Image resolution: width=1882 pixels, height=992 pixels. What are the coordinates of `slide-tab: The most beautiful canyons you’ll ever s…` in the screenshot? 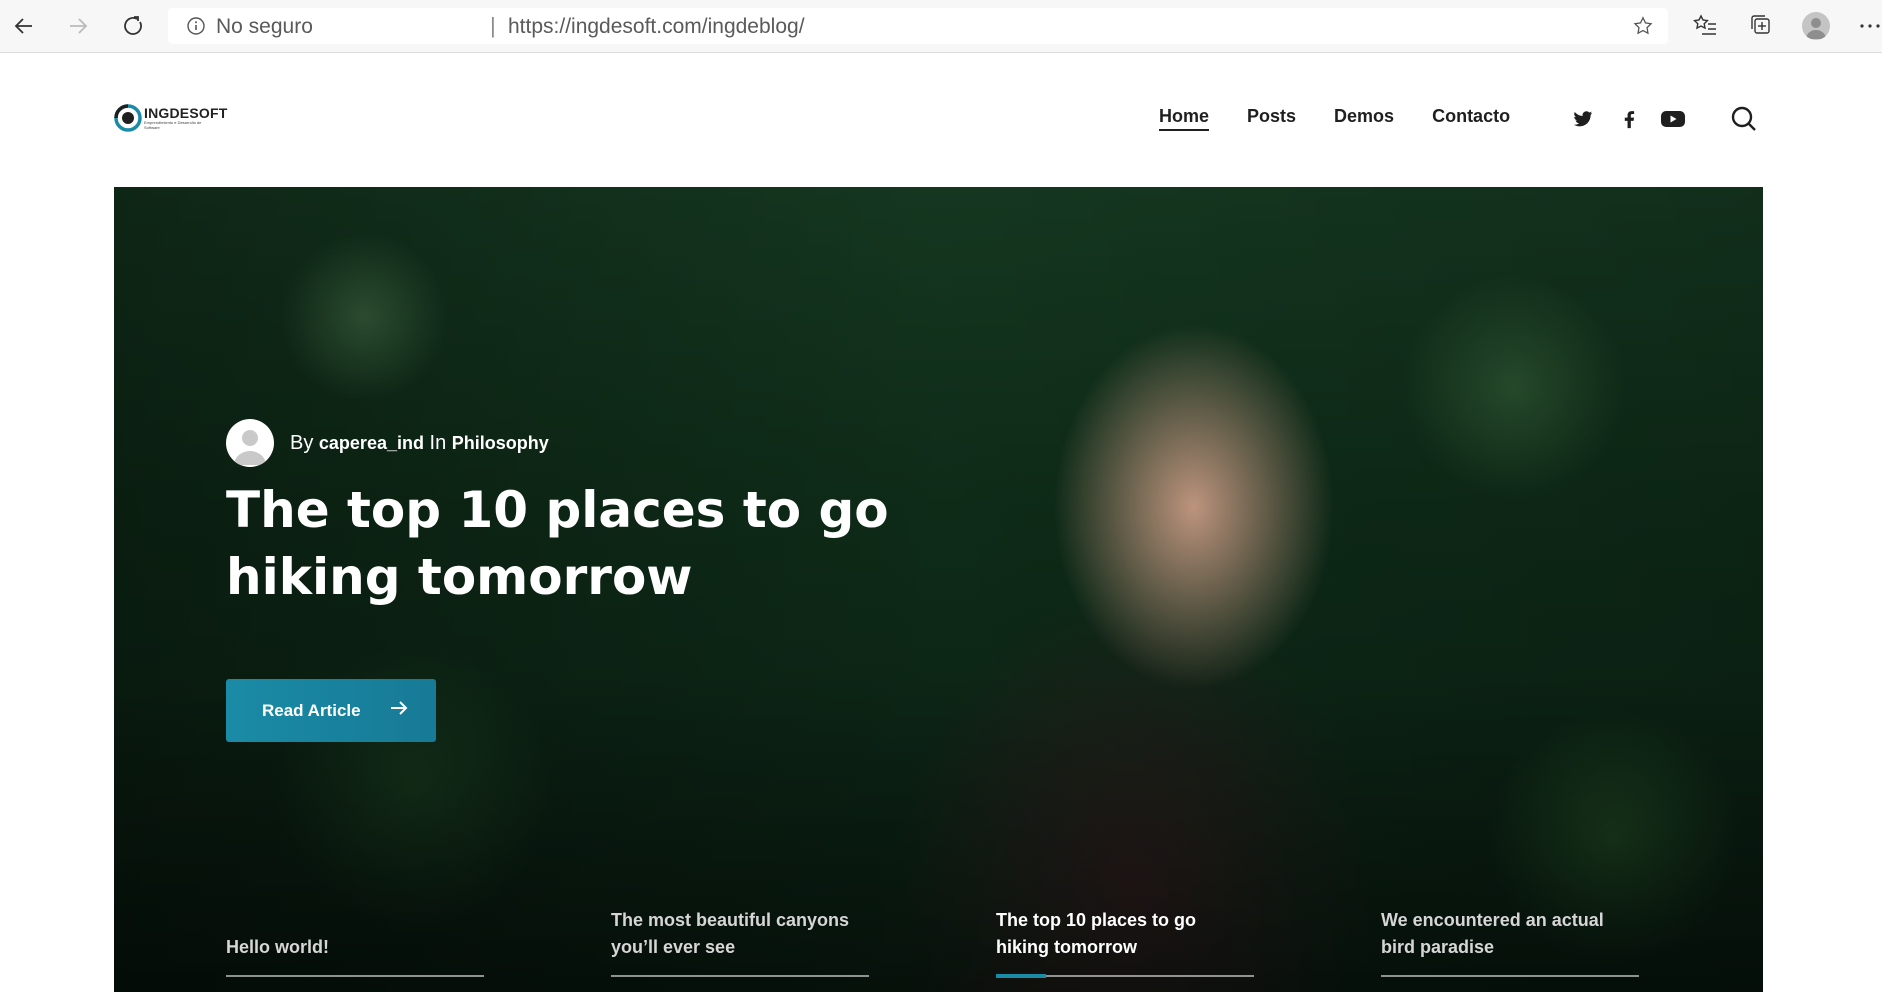 It's located at (740, 937).